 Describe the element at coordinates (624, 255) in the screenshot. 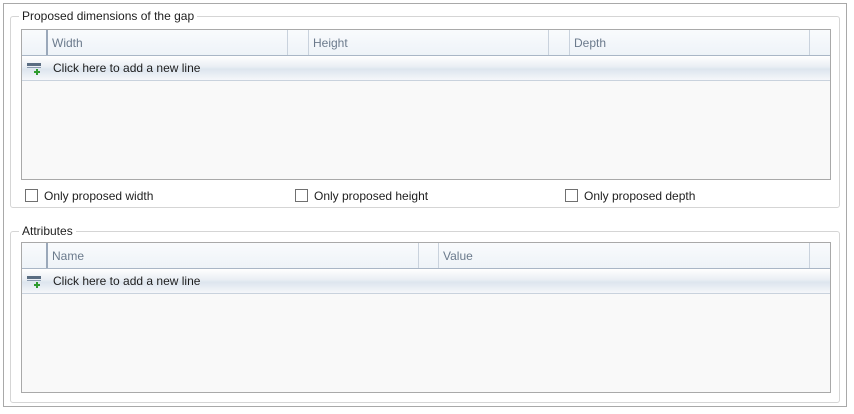

I see `column-header-value: Value` at that location.